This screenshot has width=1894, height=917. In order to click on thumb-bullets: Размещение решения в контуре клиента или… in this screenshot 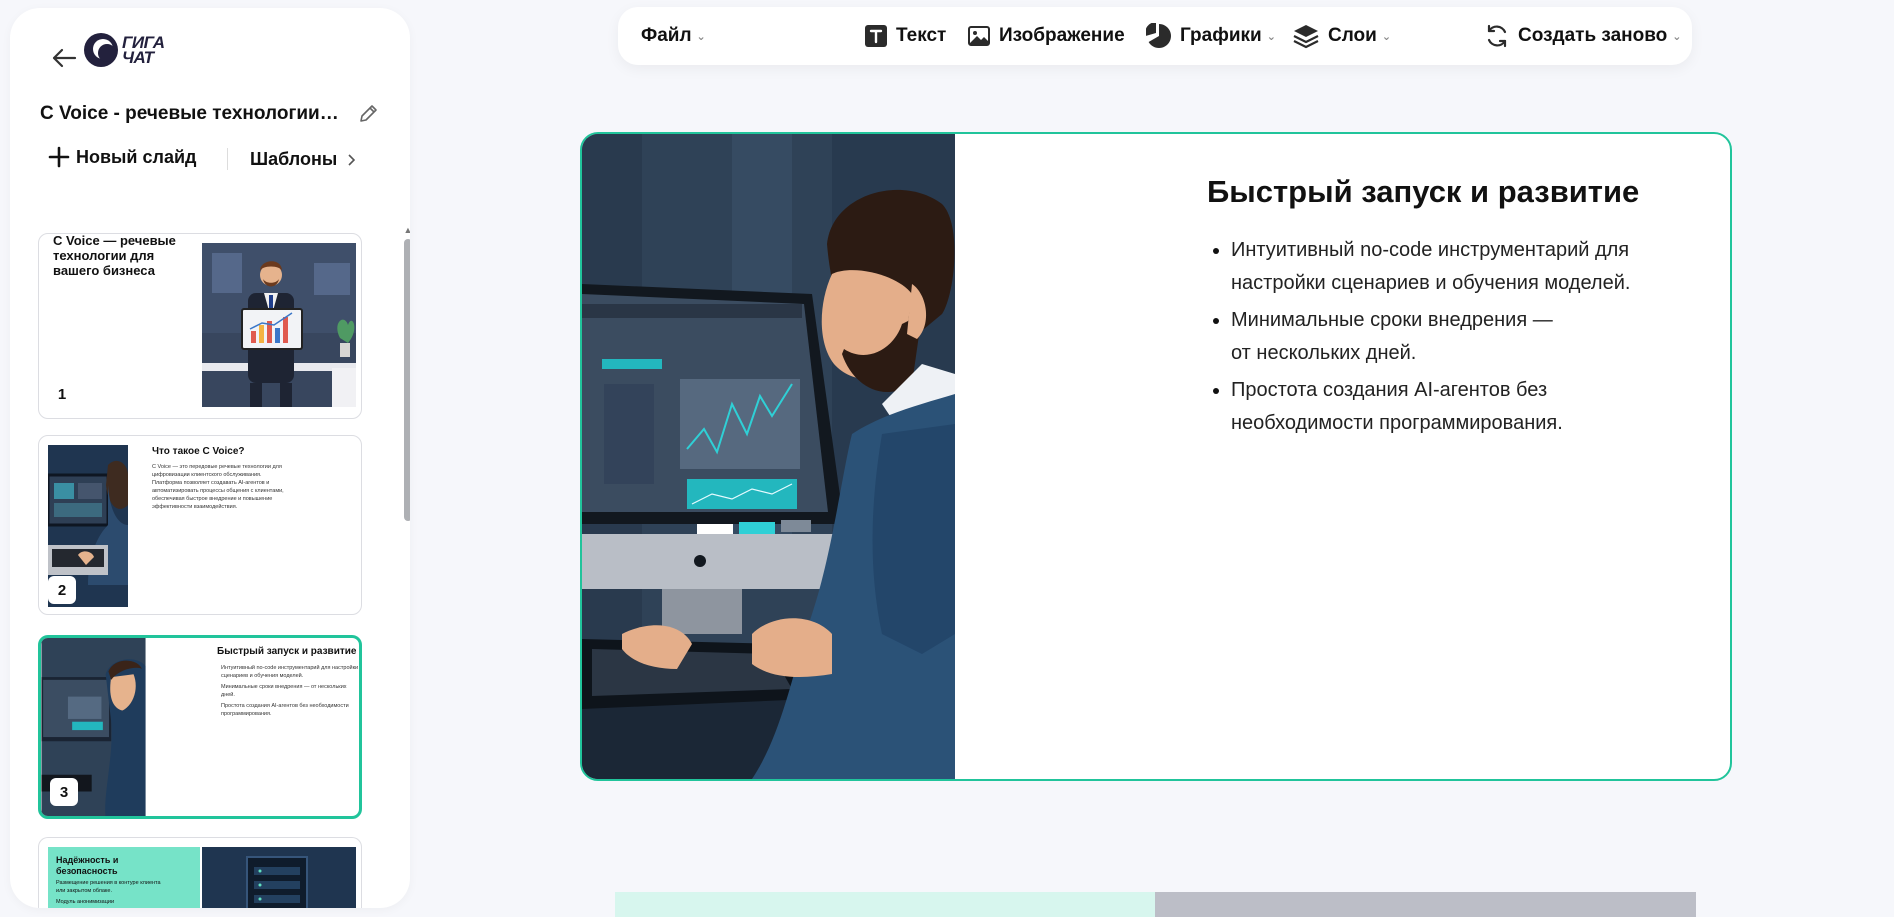, I will do `click(111, 892)`.